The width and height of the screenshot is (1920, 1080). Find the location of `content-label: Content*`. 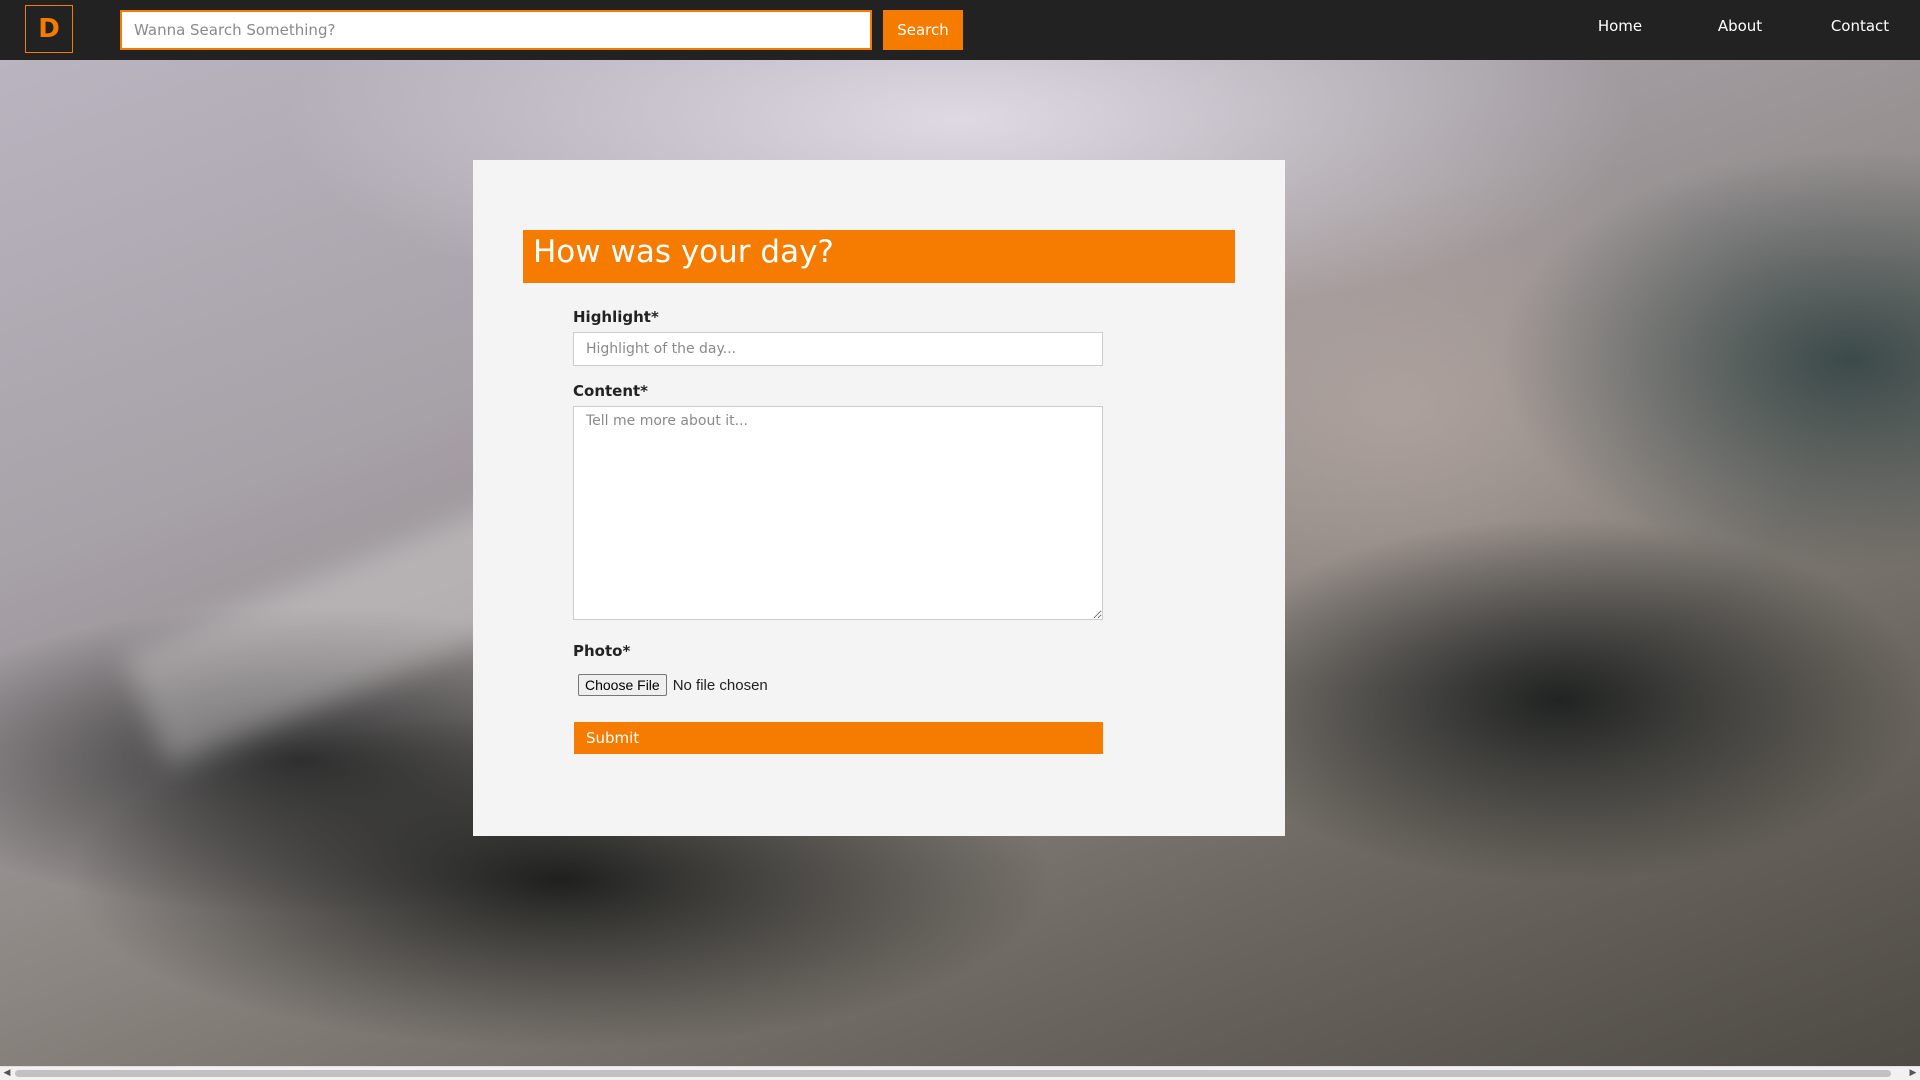

content-label: Content* is located at coordinates (611, 391).